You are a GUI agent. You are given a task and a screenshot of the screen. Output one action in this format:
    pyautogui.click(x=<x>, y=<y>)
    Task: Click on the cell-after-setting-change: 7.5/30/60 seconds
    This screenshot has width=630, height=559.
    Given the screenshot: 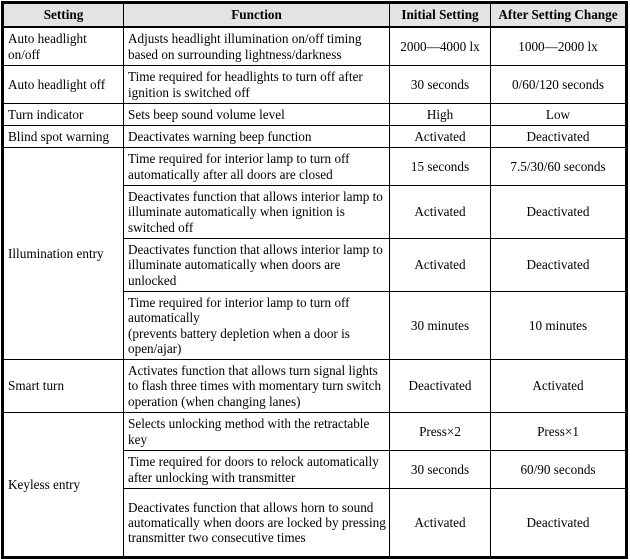 What is the action you would take?
    pyautogui.click(x=558, y=166)
    